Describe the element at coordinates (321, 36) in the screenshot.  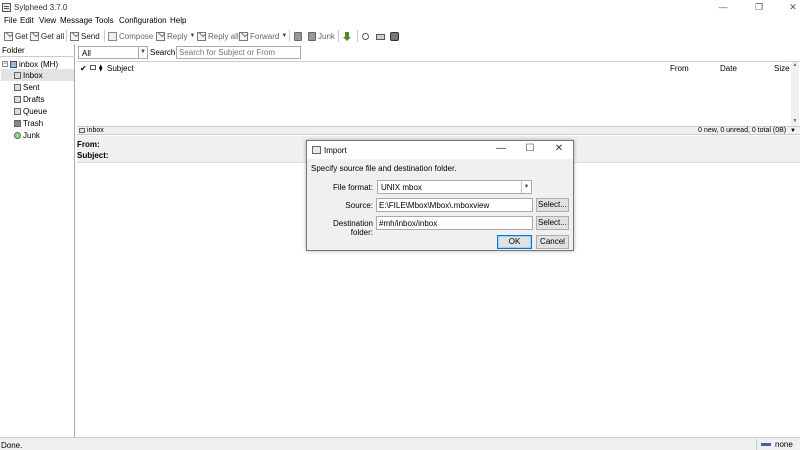
I see `junk-button: Junk` at that location.